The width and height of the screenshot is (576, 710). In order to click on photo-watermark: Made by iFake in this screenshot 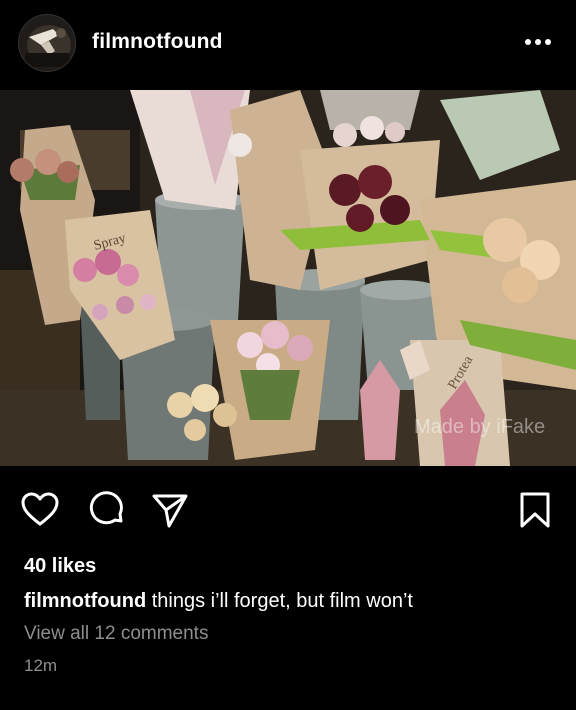, I will do `click(479, 427)`.